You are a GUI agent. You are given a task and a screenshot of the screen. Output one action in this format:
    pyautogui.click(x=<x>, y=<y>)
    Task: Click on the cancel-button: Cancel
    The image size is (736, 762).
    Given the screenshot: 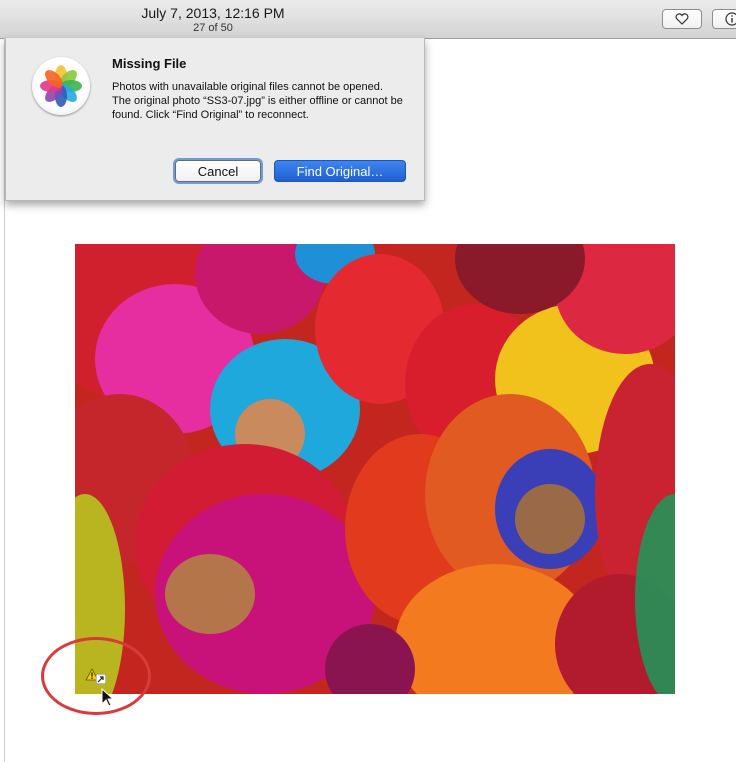 What is the action you would take?
    pyautogui.click(x=218, y=171)
    